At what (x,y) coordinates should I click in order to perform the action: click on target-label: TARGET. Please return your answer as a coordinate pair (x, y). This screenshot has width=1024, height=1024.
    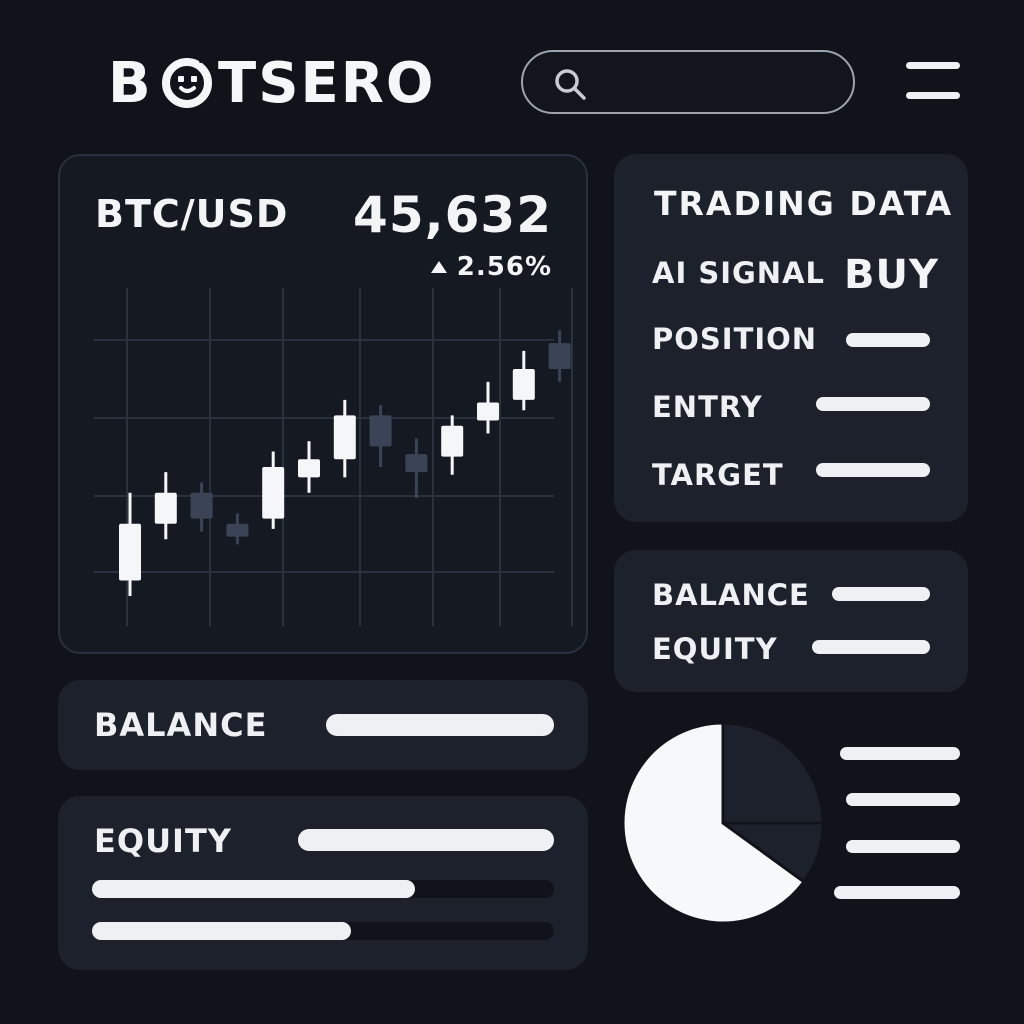
    Looking at the image, I should click on (718, 475).